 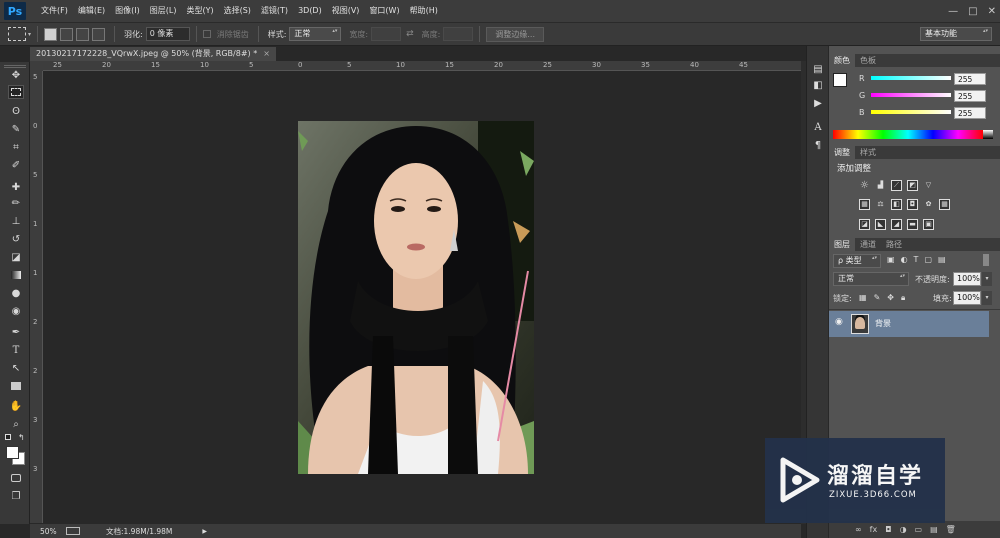 I want to click on opacity-dropdown-icon: ▾, so click(x=987, y=279).